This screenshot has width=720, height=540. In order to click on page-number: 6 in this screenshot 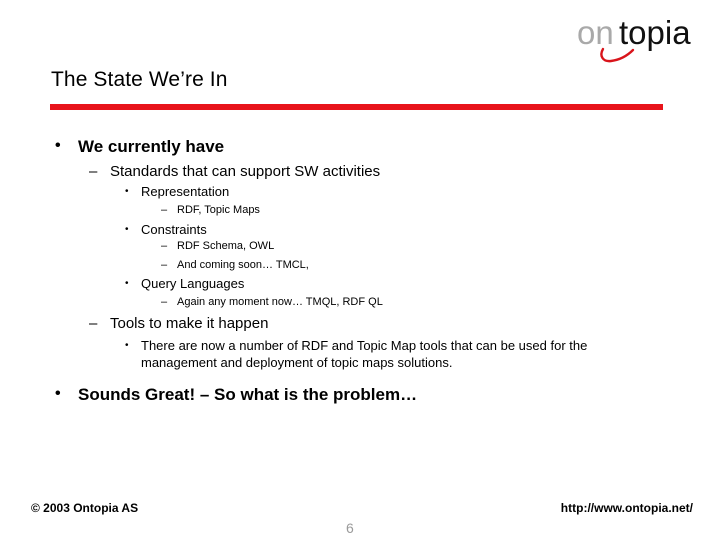, I will do `click(350, 528)`.